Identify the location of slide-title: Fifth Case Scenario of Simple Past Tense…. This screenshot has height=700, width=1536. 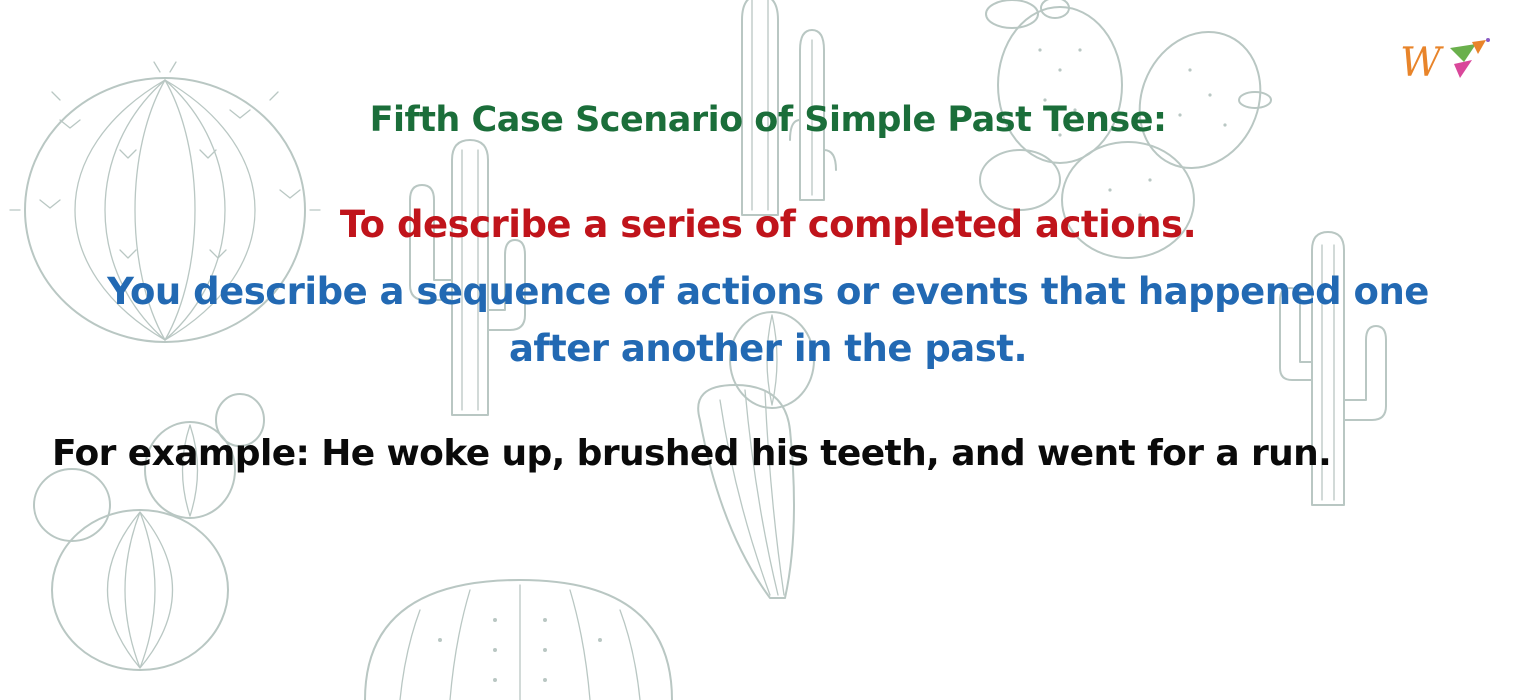
(768, 120).